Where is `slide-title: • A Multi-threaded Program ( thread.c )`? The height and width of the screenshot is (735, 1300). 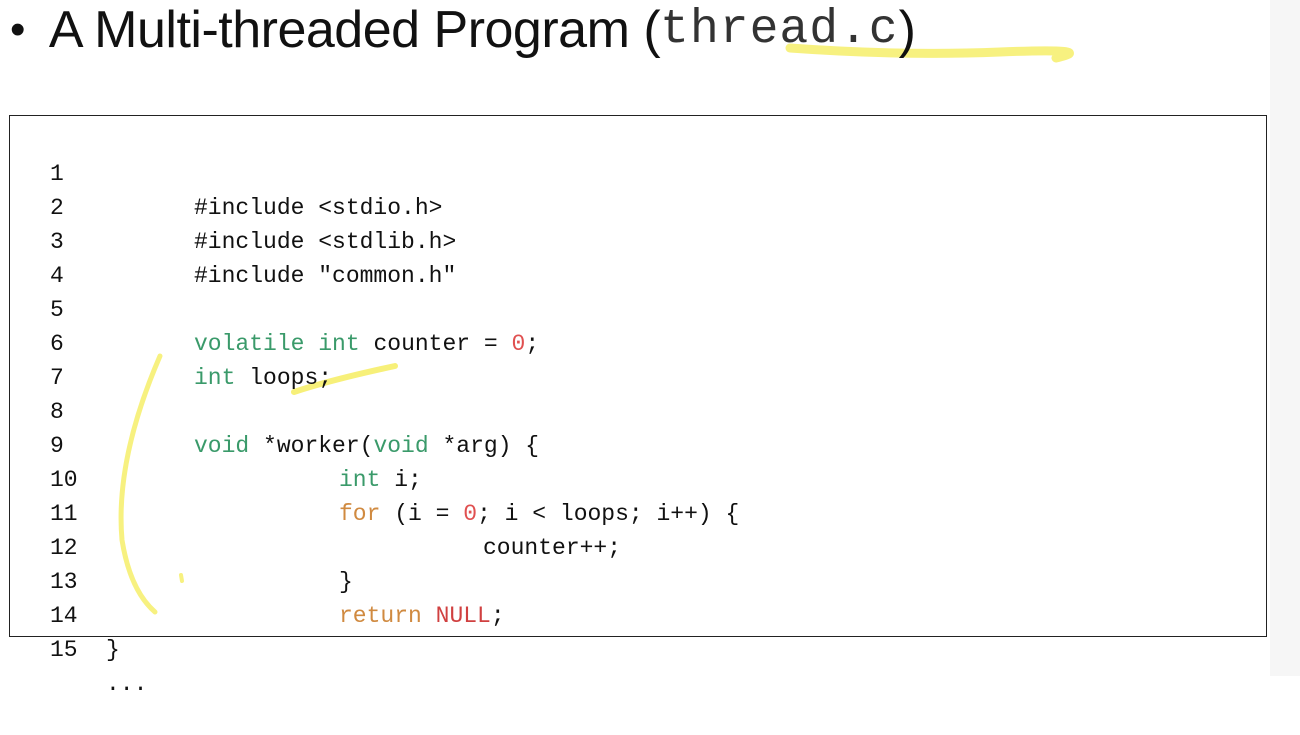
slide-title: • A Multi-threaded Program ( thread.c ) is located at coordinates (463, 30).